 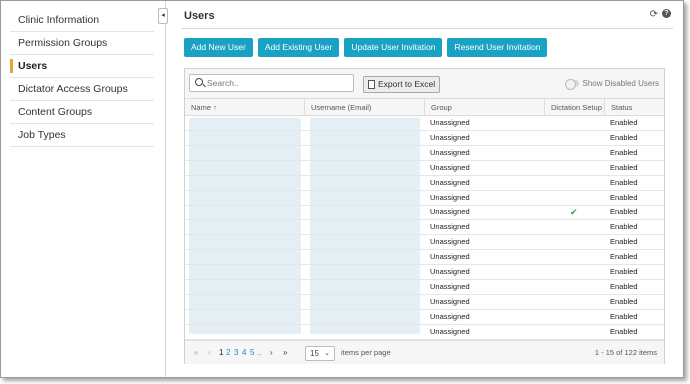 What do you see at coordinates (236, 353) in the screenshot?
I see `page-3-button: 3` at bounding box center [236, 353].